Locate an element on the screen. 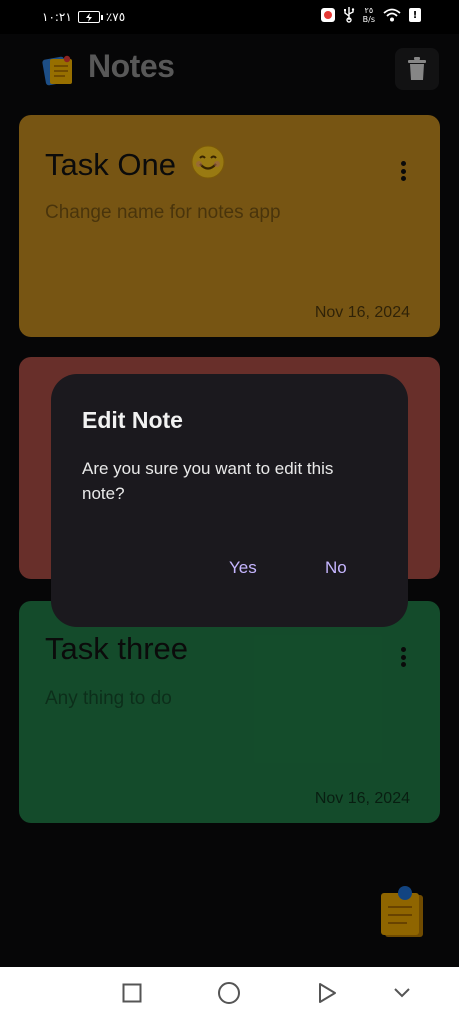  status-right: ٢٥ B/s ! is located at coordinates (370, 15).